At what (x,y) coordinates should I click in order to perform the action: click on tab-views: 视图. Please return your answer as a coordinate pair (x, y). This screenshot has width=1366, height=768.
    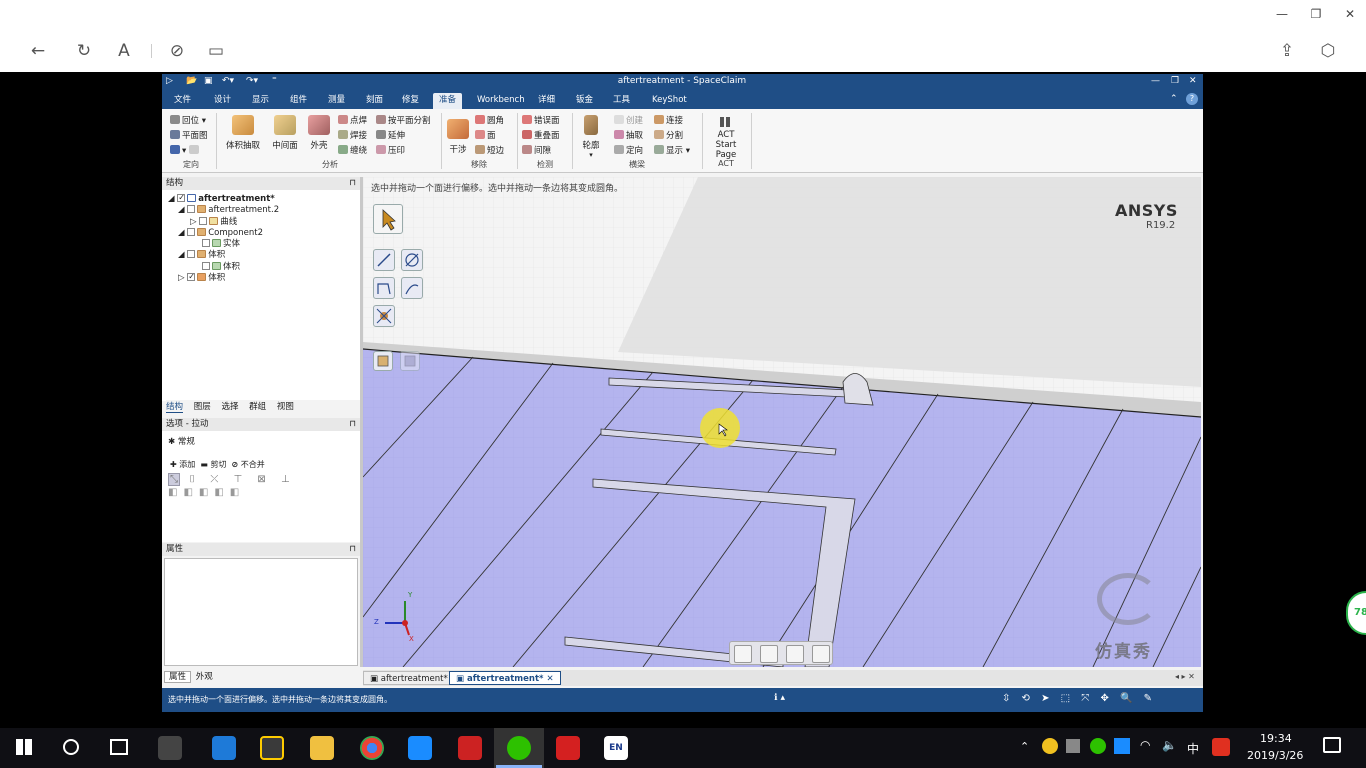
    Looking at the image, I should click on (285, 407).